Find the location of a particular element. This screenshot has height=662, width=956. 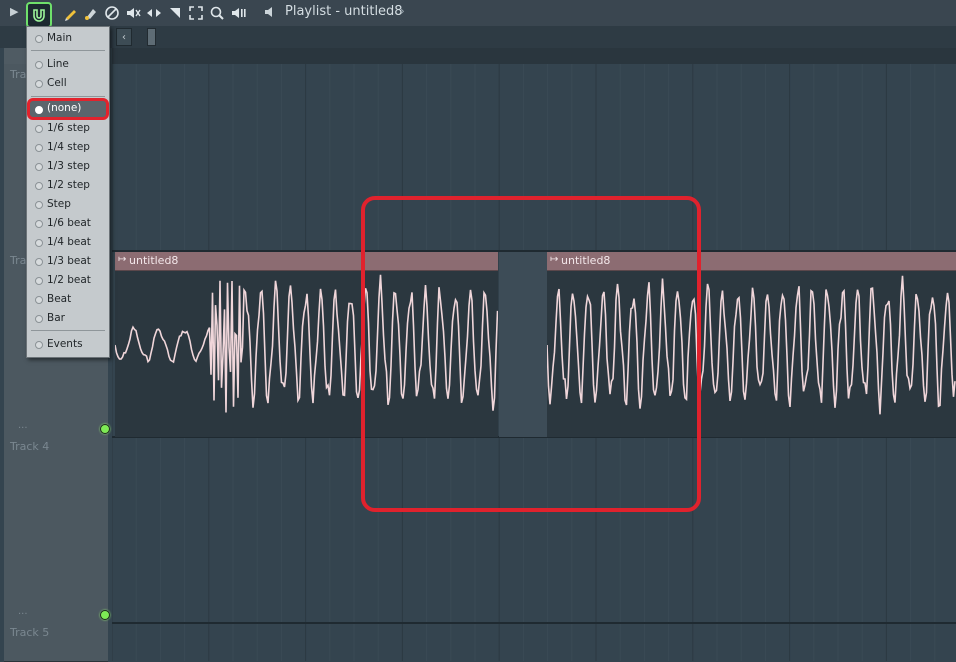

snap-menu-item-label: 1/2 step is located at coordinates (68, 185).